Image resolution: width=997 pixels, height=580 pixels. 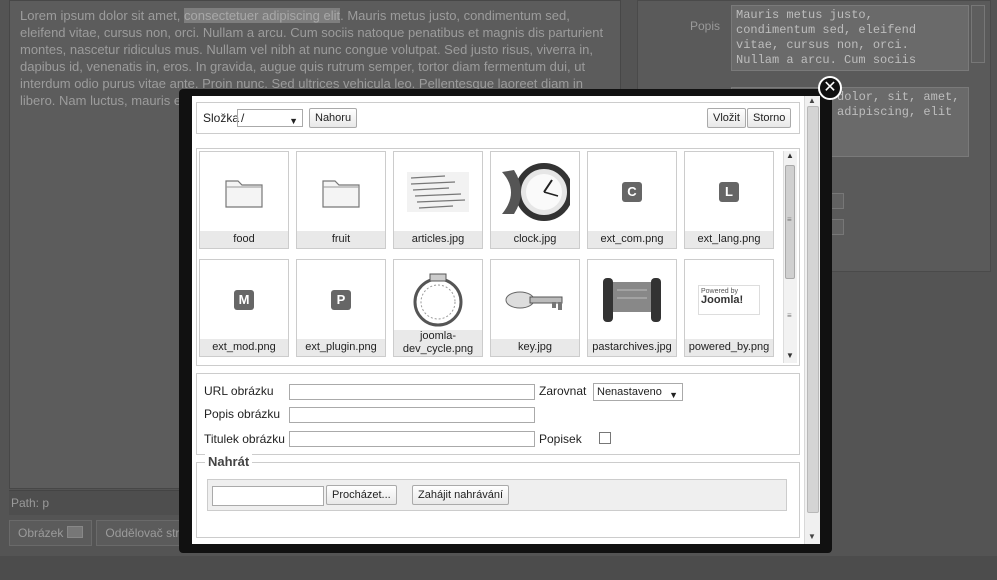 What do you see at coordinates (438, 336) in the screenshot?
I see `tile-caption-line: joomla-` at bounding box center [438, 336].